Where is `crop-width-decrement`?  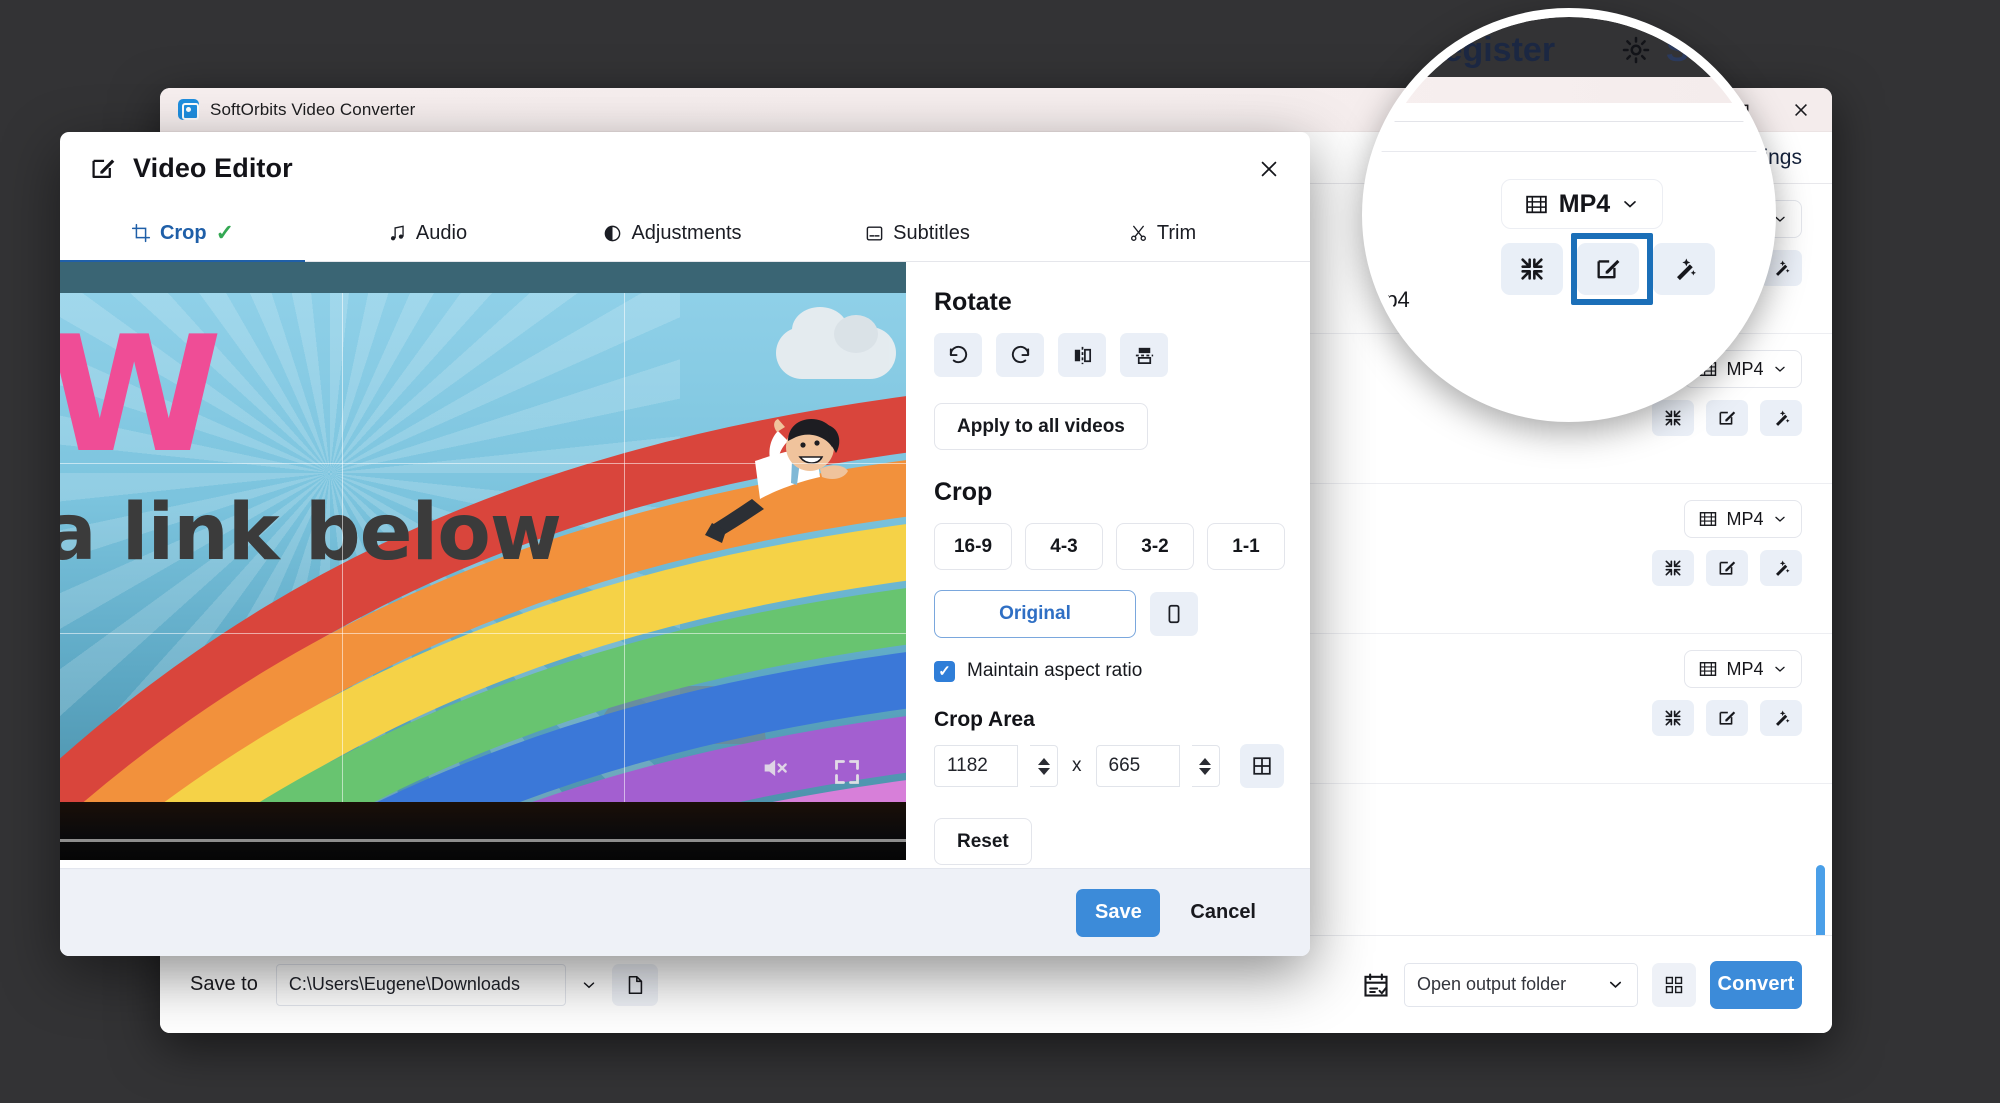
crop-width-decrement is located at coordinates (1043, 771).